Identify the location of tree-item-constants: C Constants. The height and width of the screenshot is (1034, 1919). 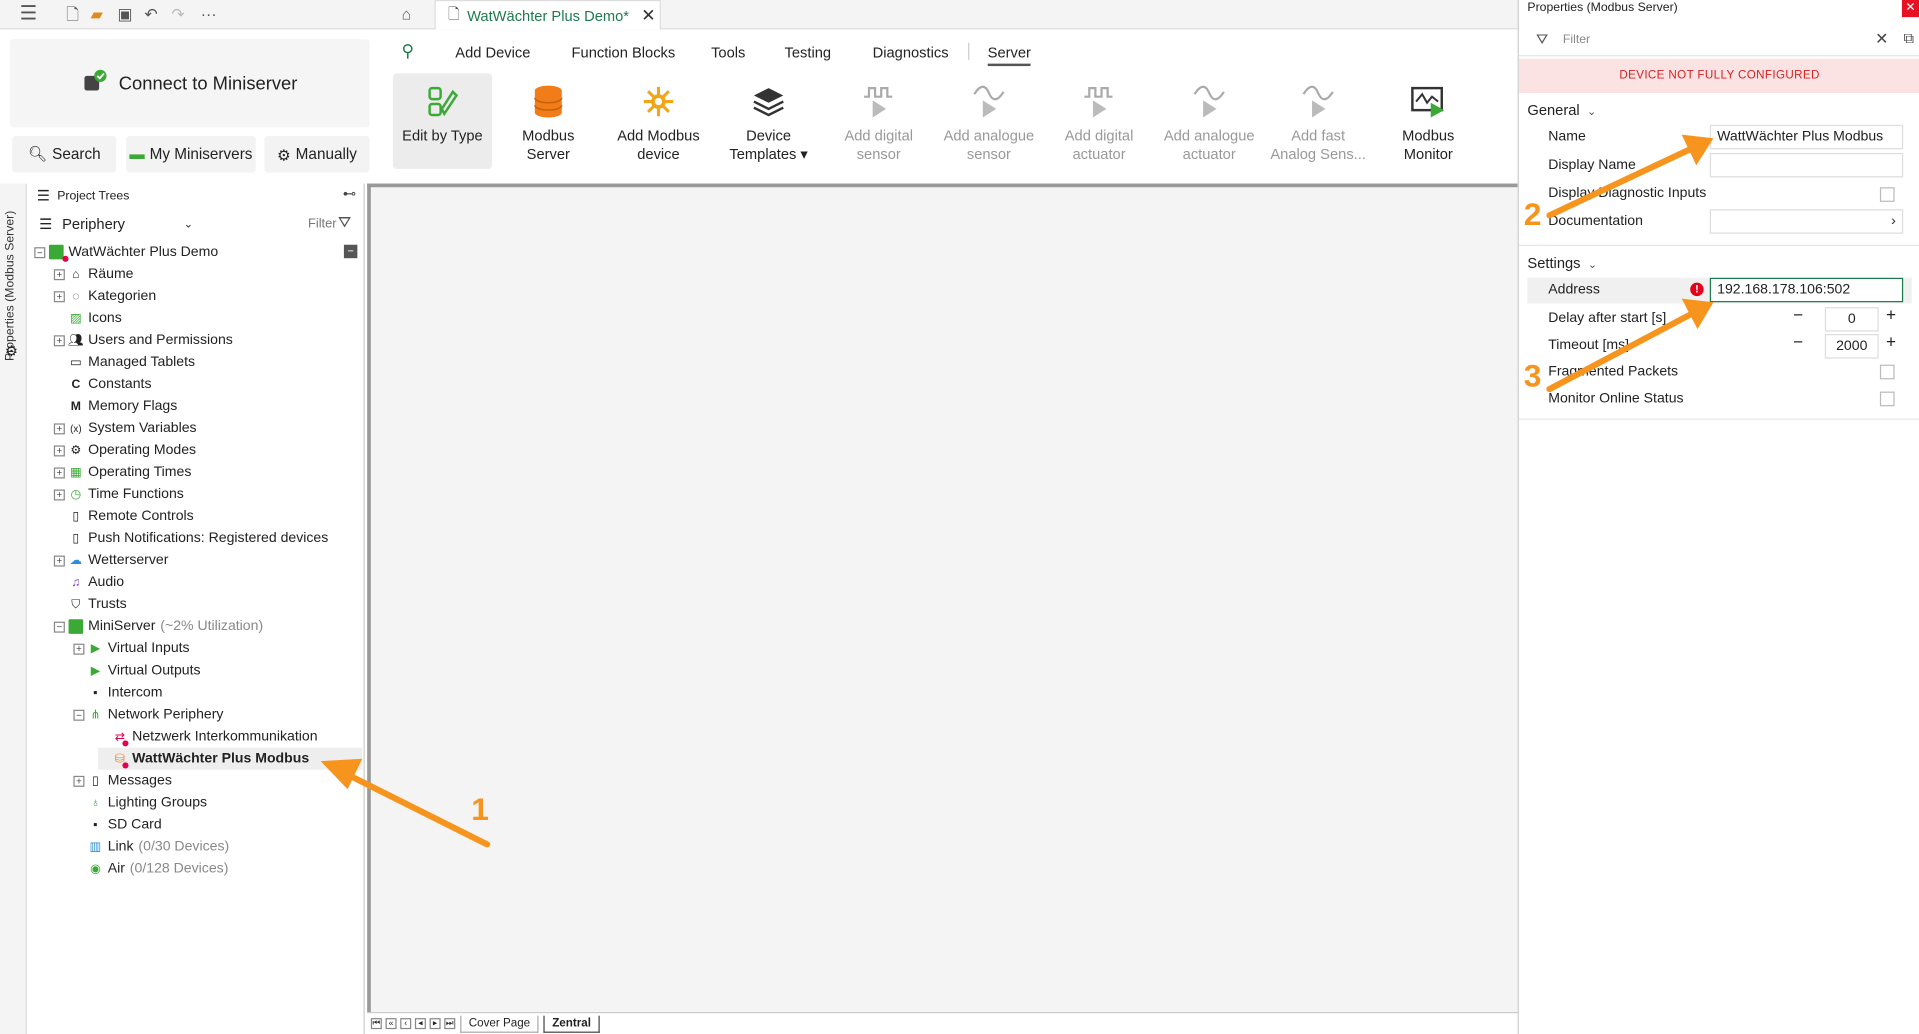
(103, 384).